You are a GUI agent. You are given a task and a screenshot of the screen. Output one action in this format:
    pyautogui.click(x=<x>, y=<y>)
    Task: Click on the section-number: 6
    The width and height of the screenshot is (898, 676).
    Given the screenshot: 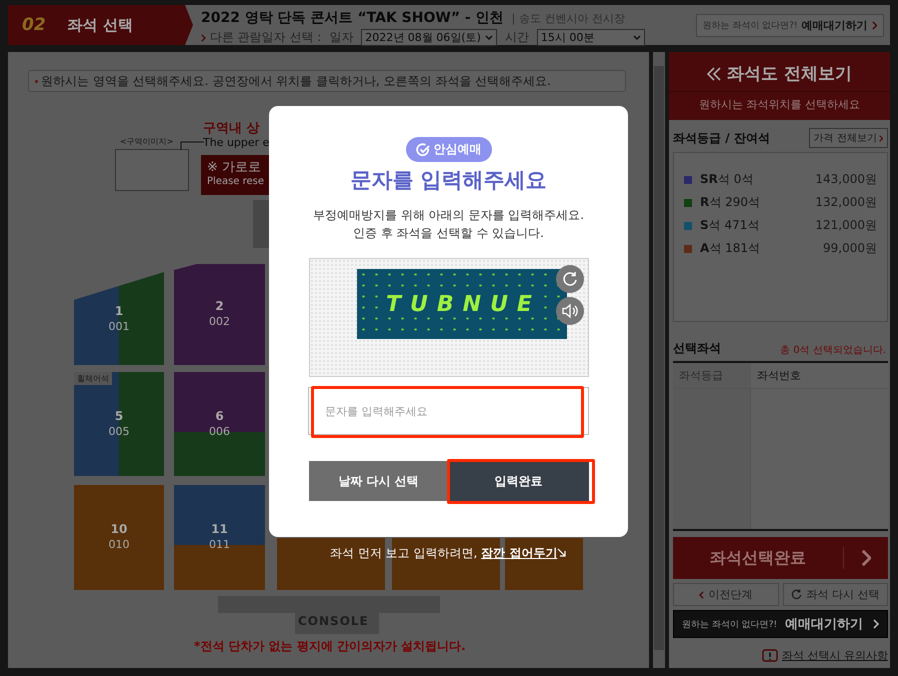 What is the action you would take?
    pyautogui.click(x=219, y=415)
    